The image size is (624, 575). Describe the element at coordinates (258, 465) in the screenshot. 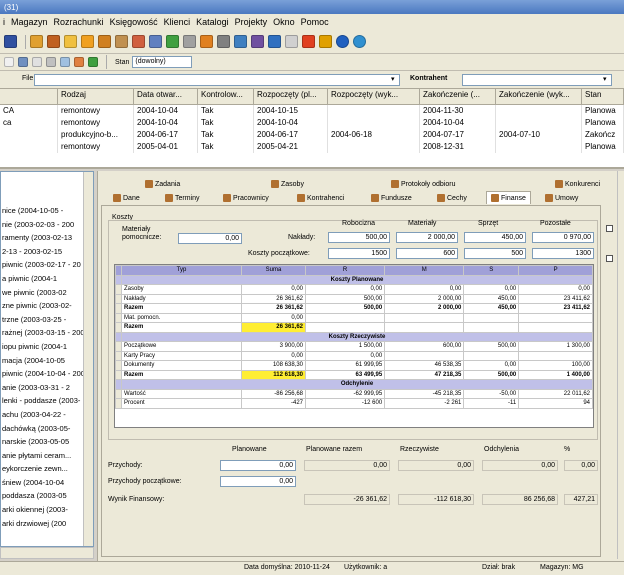

I see `przychody-planowane-input: 0,00` at that location.